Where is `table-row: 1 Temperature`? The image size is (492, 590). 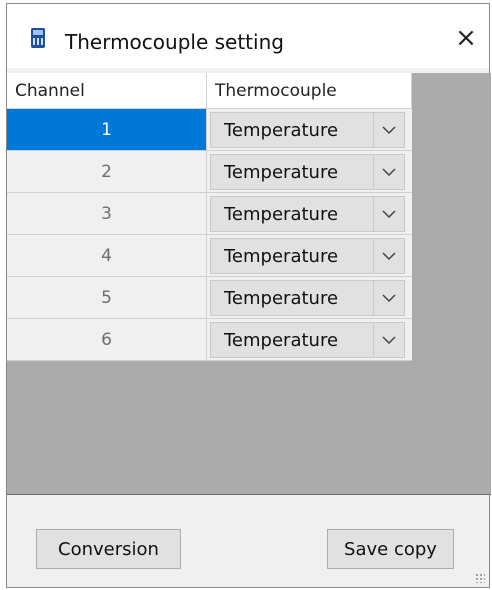 table-row: 1 Temperature is located at coordinates (209, 130).